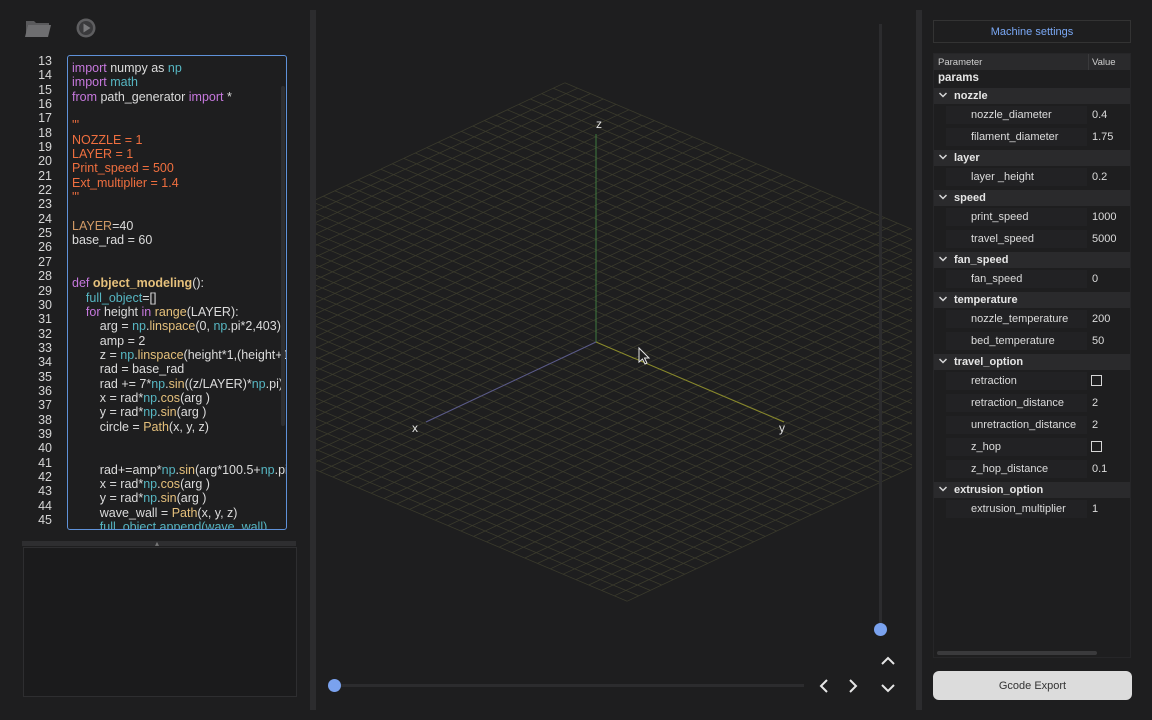 This screenshot has width=1152, height=720. I want to click on chevron-up-icon, so click(888, 660).